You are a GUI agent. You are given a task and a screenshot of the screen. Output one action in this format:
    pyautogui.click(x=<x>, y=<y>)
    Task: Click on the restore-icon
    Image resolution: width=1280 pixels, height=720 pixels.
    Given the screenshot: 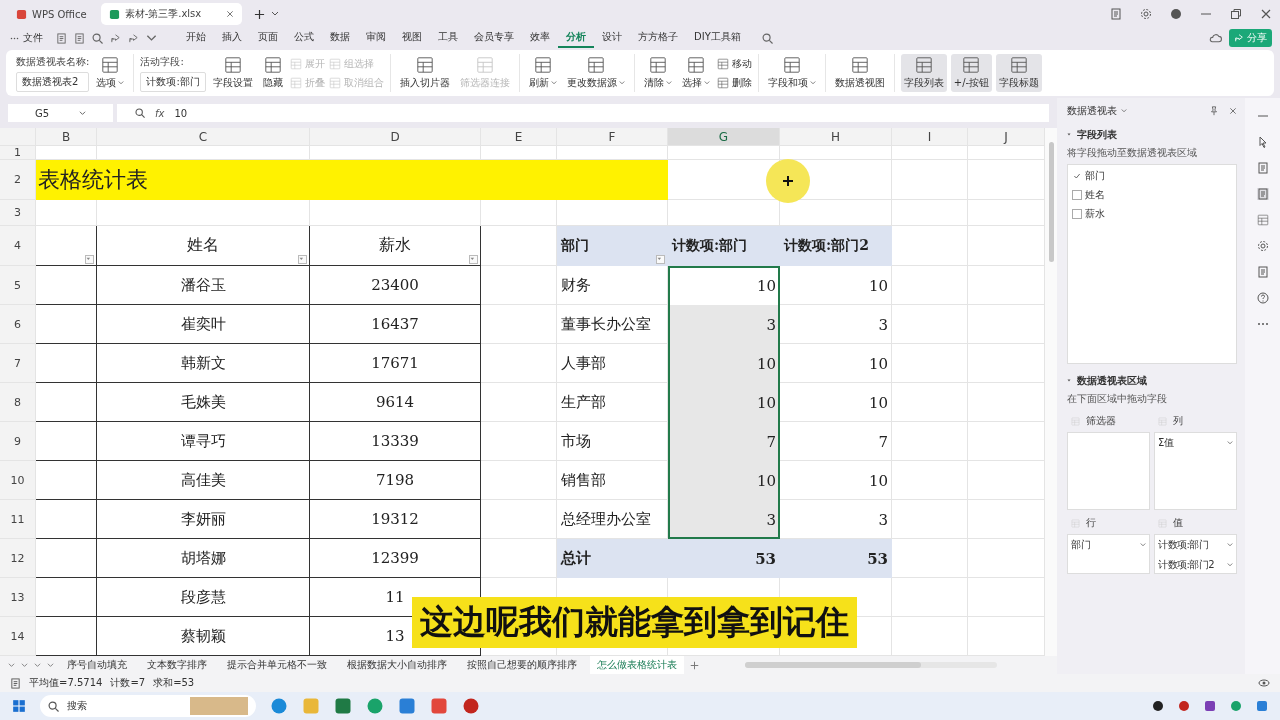 What is the action you would take?
    pyautogui.click(x=1236, y=14)
    